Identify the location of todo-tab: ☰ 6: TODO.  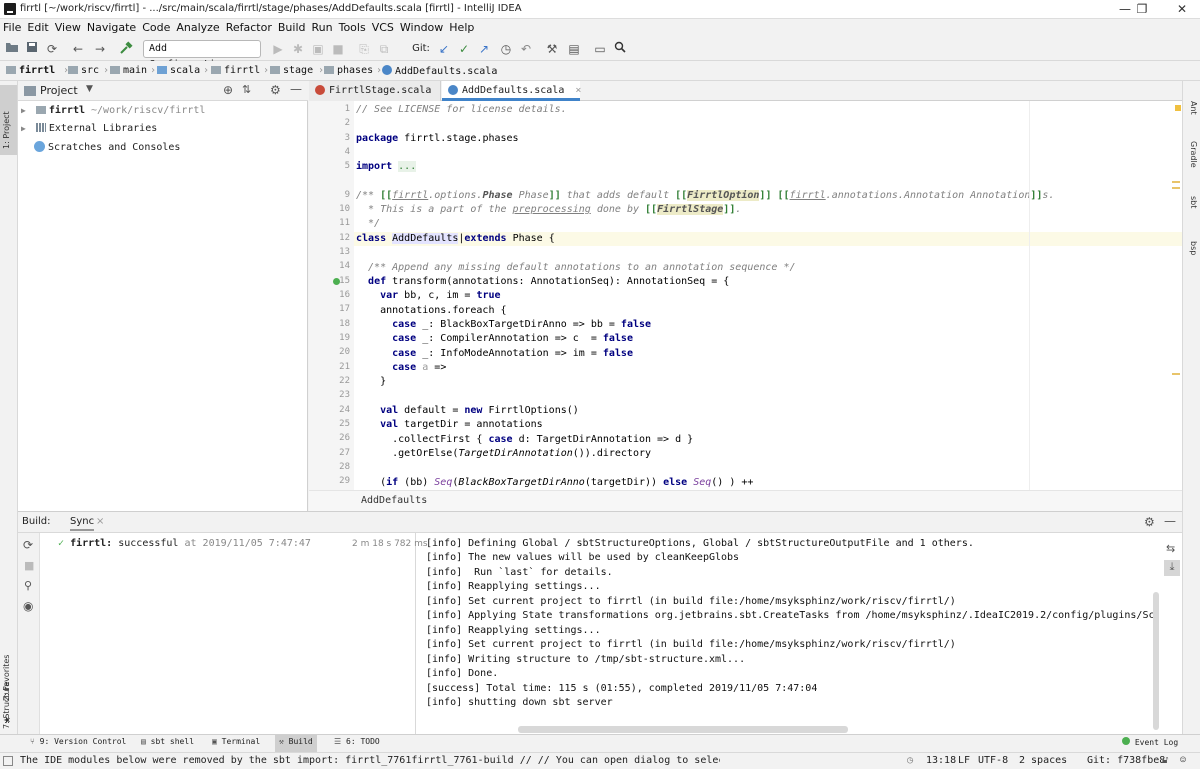
(357, 741).